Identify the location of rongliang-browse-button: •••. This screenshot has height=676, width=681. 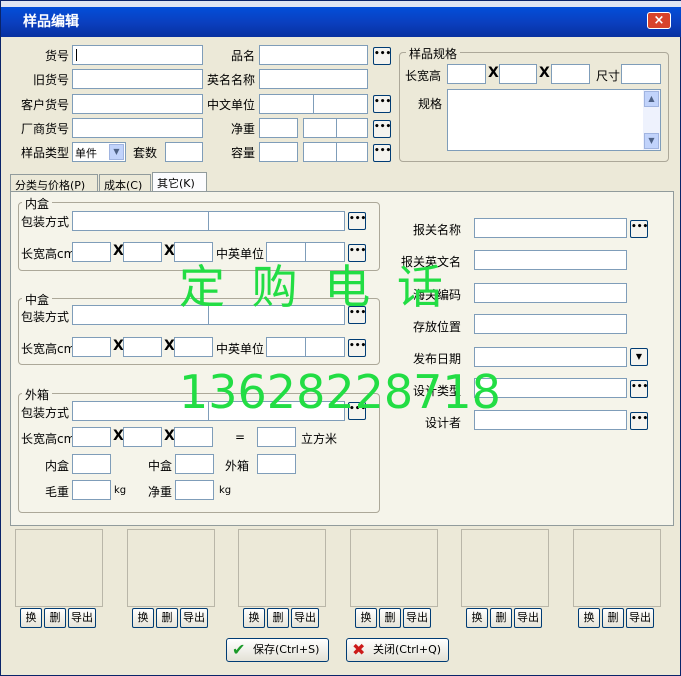
(382, 153).